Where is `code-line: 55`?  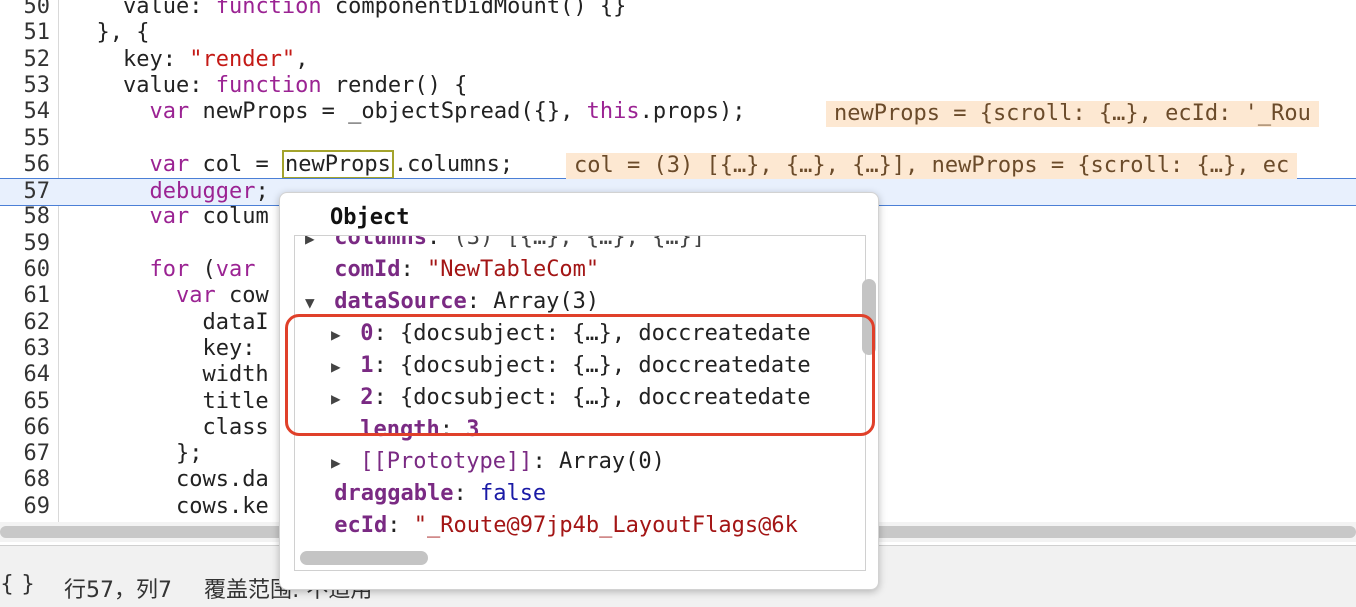 code-line: 55 is located at coordinates (678, 139).